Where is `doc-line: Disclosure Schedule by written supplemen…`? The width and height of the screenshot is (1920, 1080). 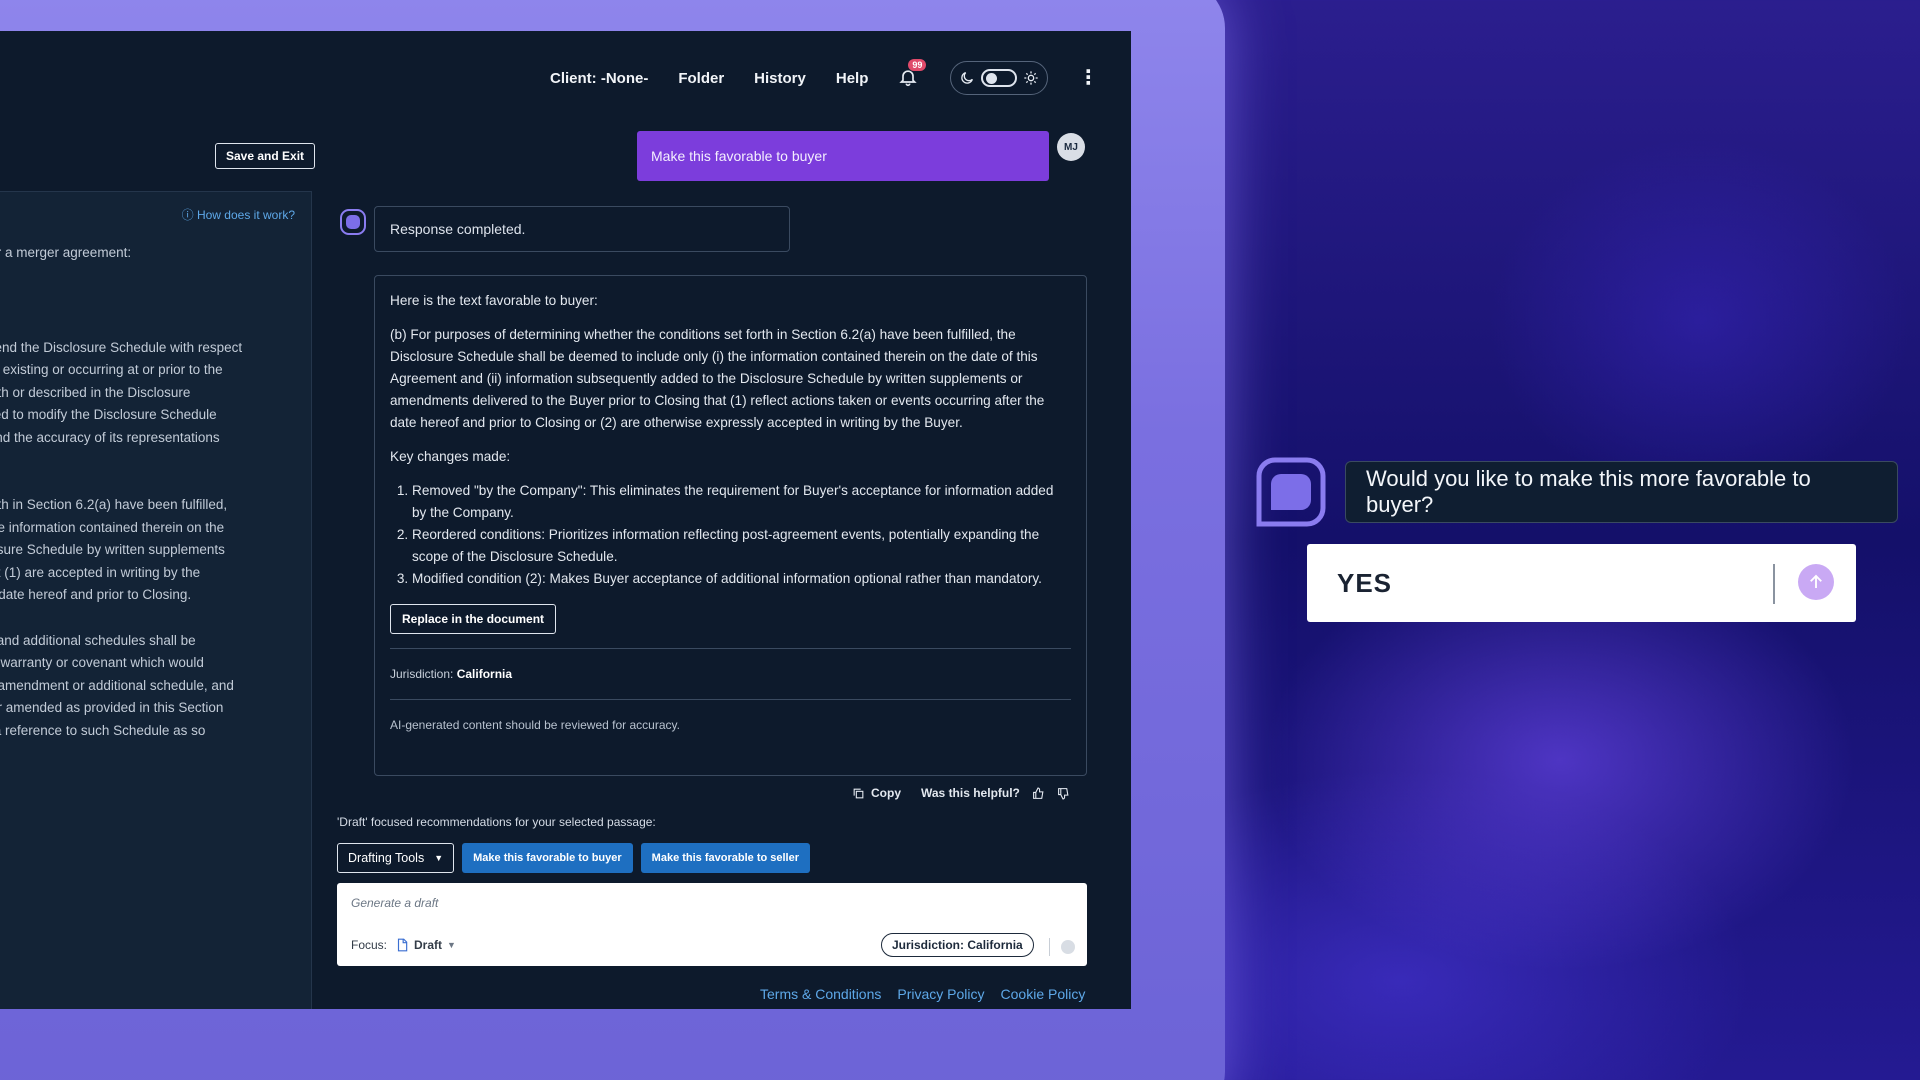 doc-line: Disclosure Schedule by written supplemen… is located at coordinates (112, 549).